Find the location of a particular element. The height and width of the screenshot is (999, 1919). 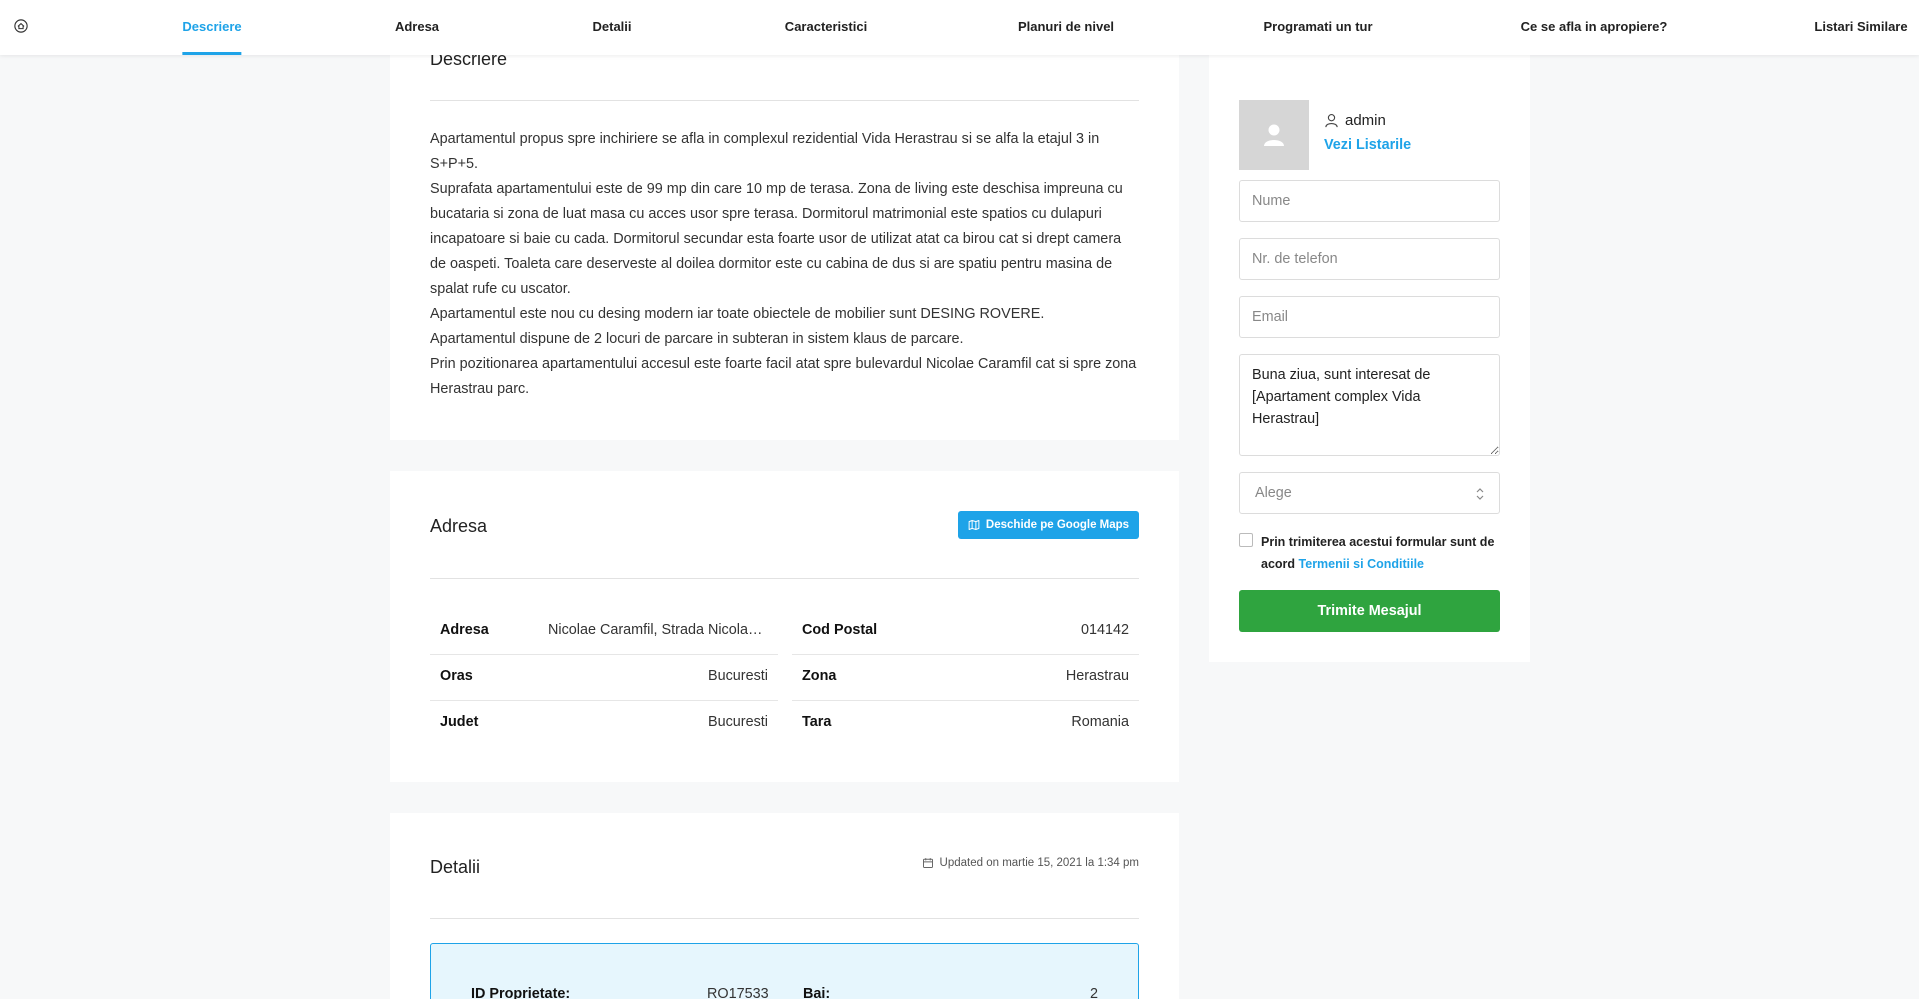

chevron-up-down-icon is located at coordinates (1480, 494).